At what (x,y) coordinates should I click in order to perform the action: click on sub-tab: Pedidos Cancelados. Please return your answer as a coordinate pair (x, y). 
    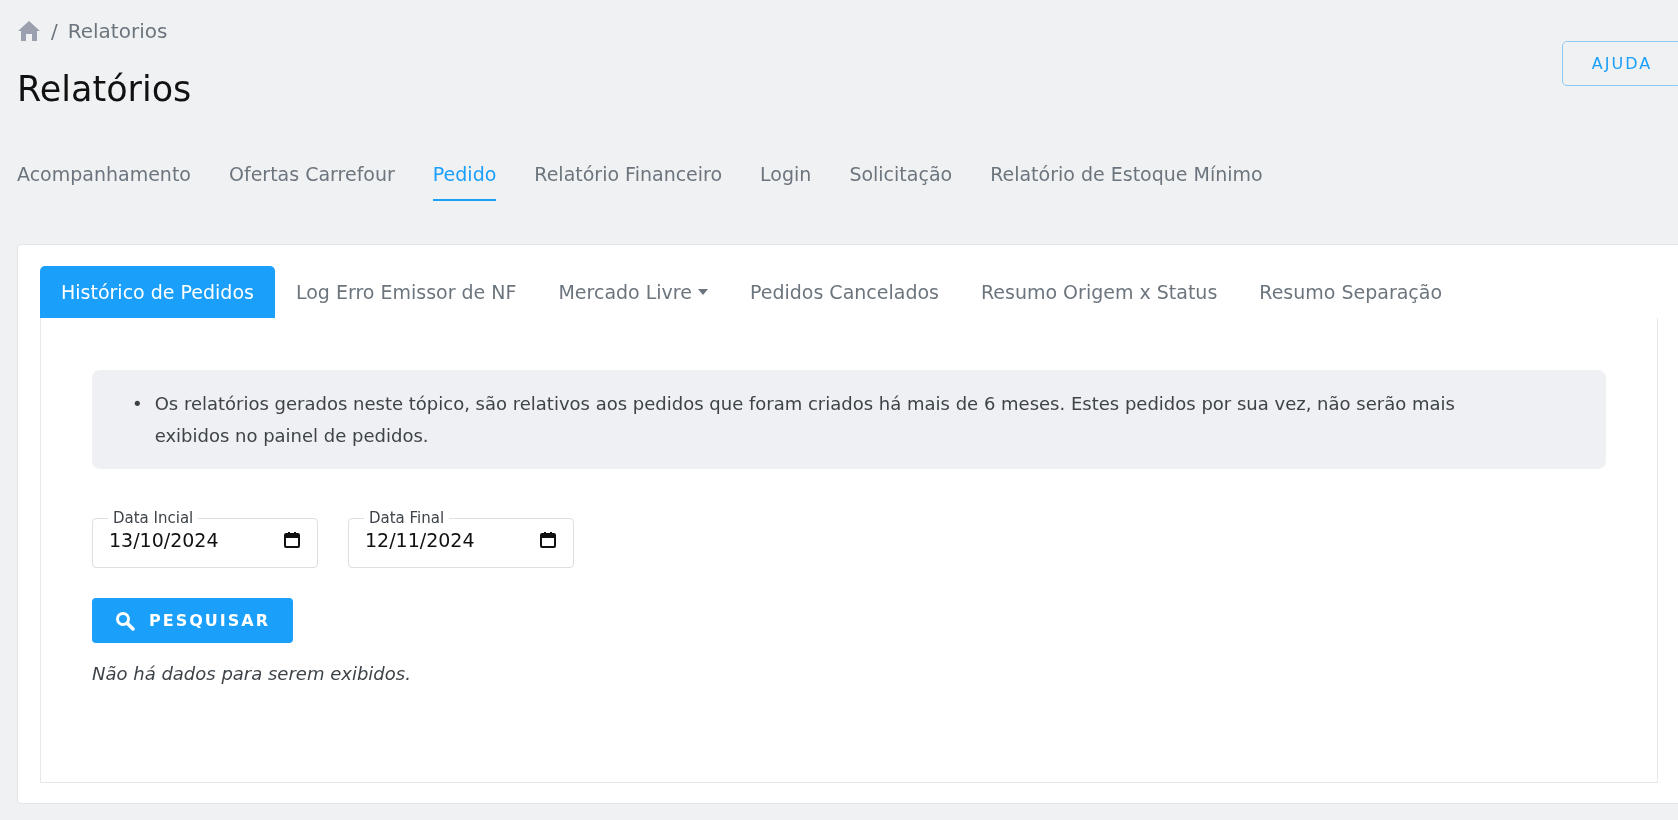
    Looking at the image, I should click on (844, 292).